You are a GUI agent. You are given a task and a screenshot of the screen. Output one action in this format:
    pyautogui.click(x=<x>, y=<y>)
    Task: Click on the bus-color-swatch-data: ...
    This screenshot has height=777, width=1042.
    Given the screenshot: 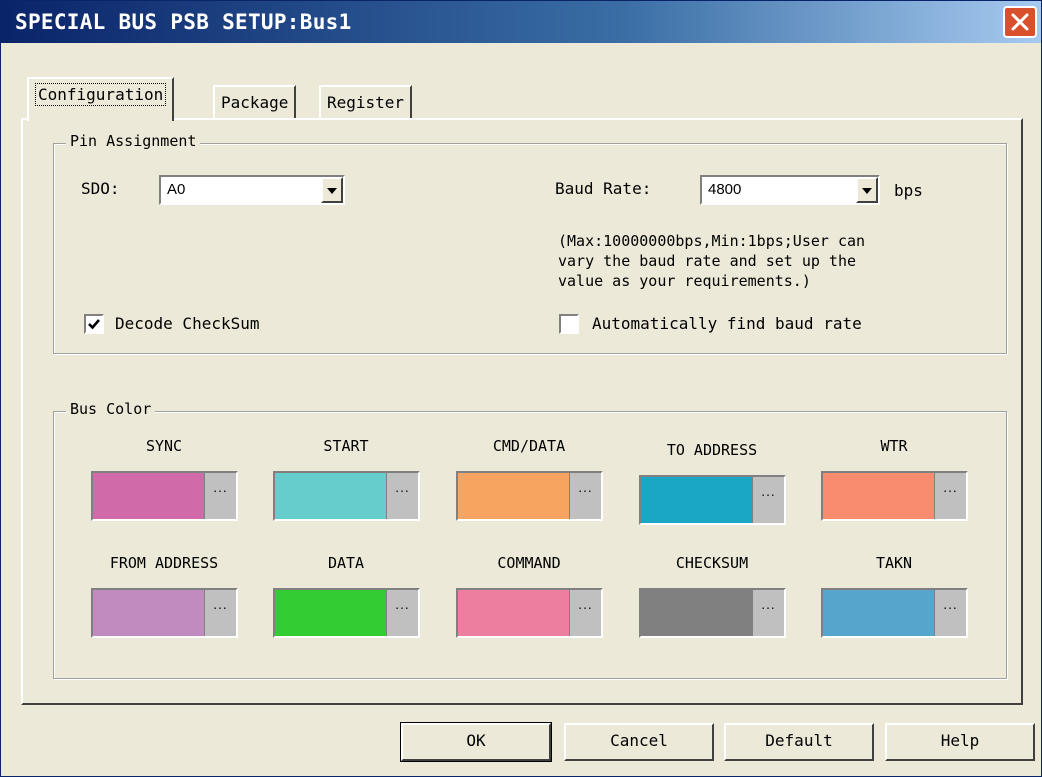 What is the action you would take?
    pyautogui.click(x=346, y=613)
    